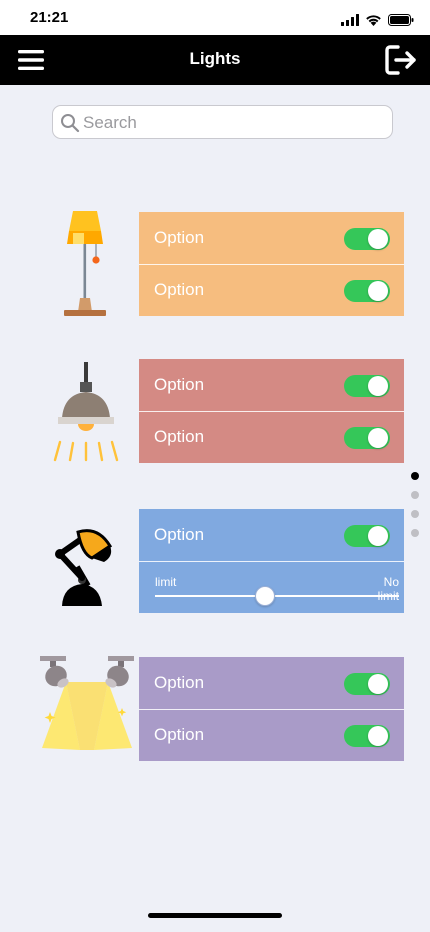 Image resolution: width=430 pixels, height=932 pixels. I want to click on cellular-signal-icon, so click(350, 20).